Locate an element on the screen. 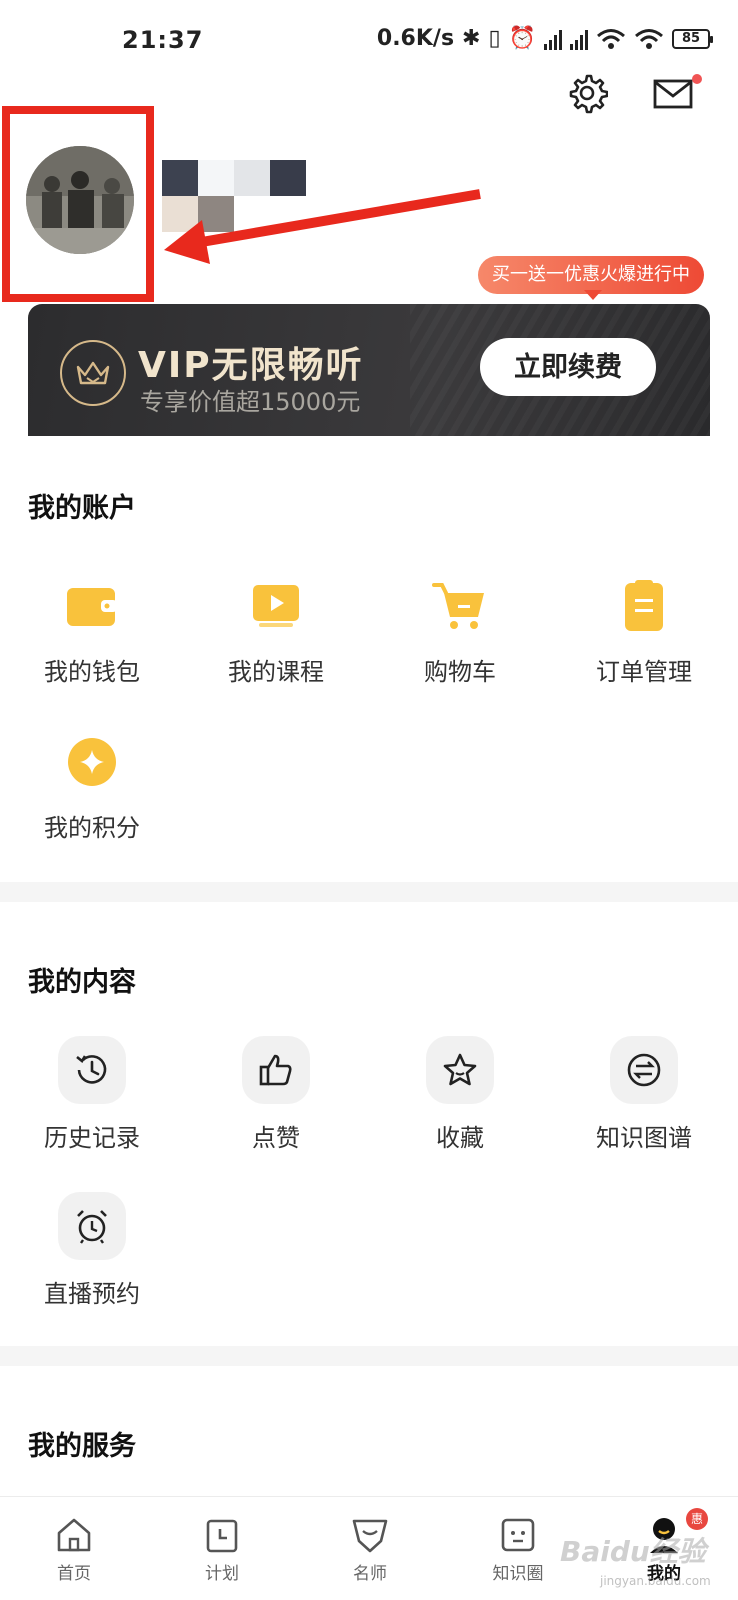 The height and width of the screenshot is (1600, 738). wifi-icon is located at coordinates (611, 38).